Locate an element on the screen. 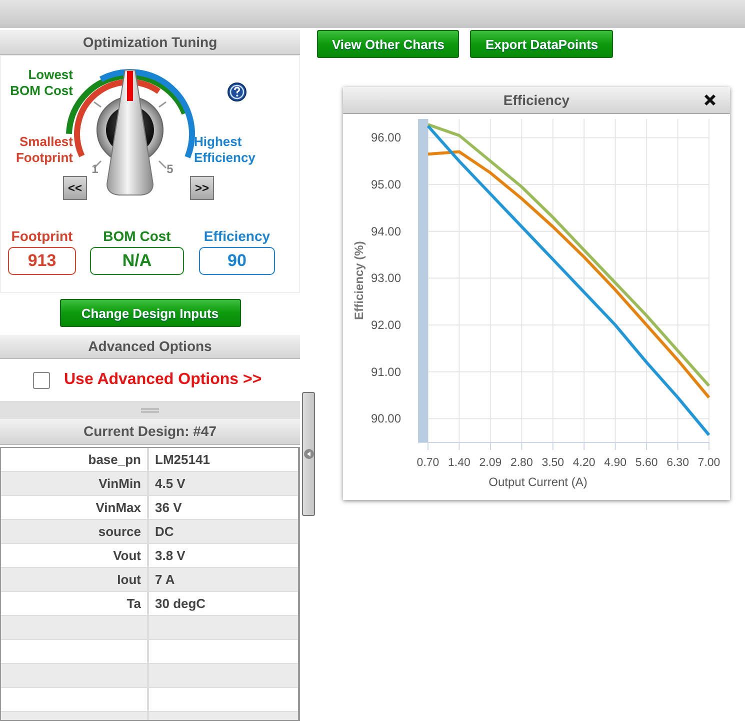 The image size is (745, 727). option-label: Use Advanced Options >> is located at coordinates (163, 380).